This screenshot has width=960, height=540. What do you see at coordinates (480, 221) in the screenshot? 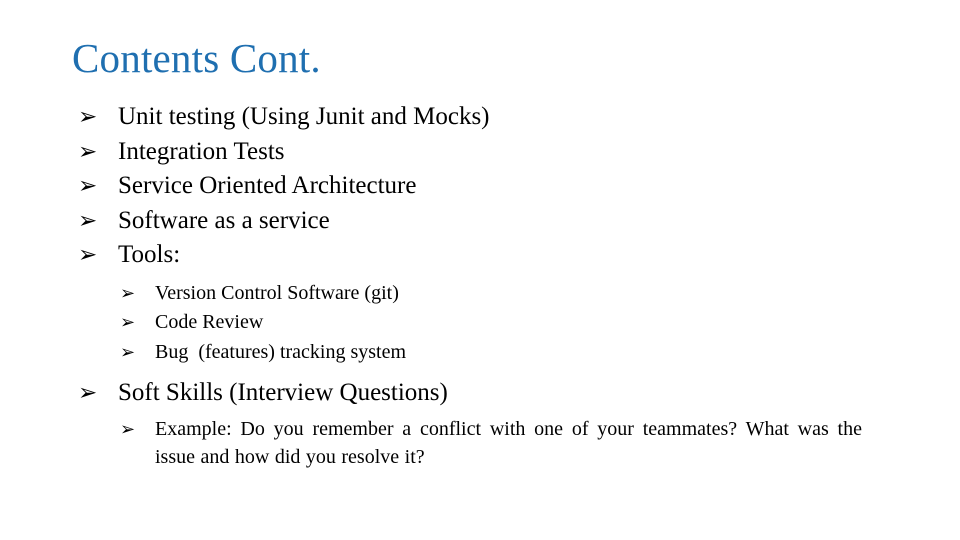
I see `list-item: ➢ Software as a service` at bounding box center [480, 221].